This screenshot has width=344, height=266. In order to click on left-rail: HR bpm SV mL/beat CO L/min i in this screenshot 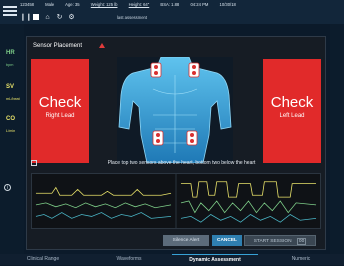, I will do `click(12, 139)`.